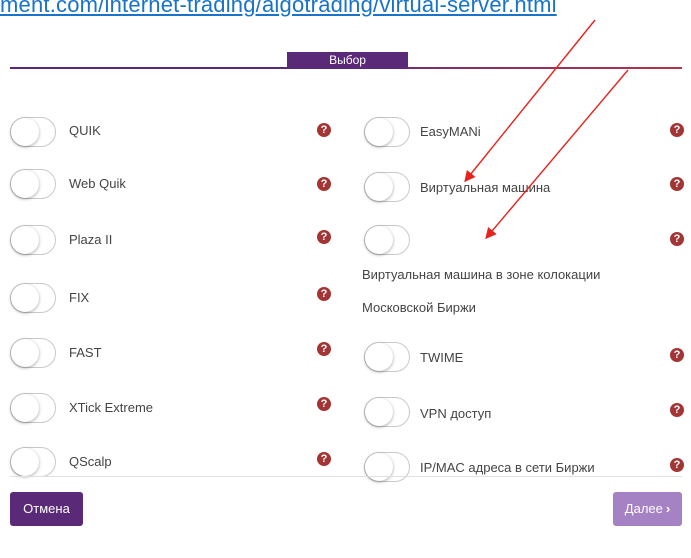  I want to click on option-label-fix: FIX, so click(79, 297).